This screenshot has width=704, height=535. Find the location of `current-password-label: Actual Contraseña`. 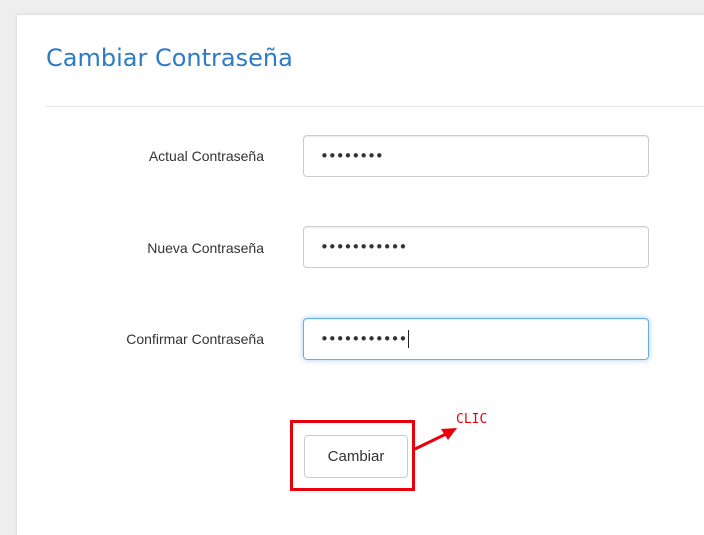

current-password-label: Actual Contraseña is located at coordinates (206, 156).